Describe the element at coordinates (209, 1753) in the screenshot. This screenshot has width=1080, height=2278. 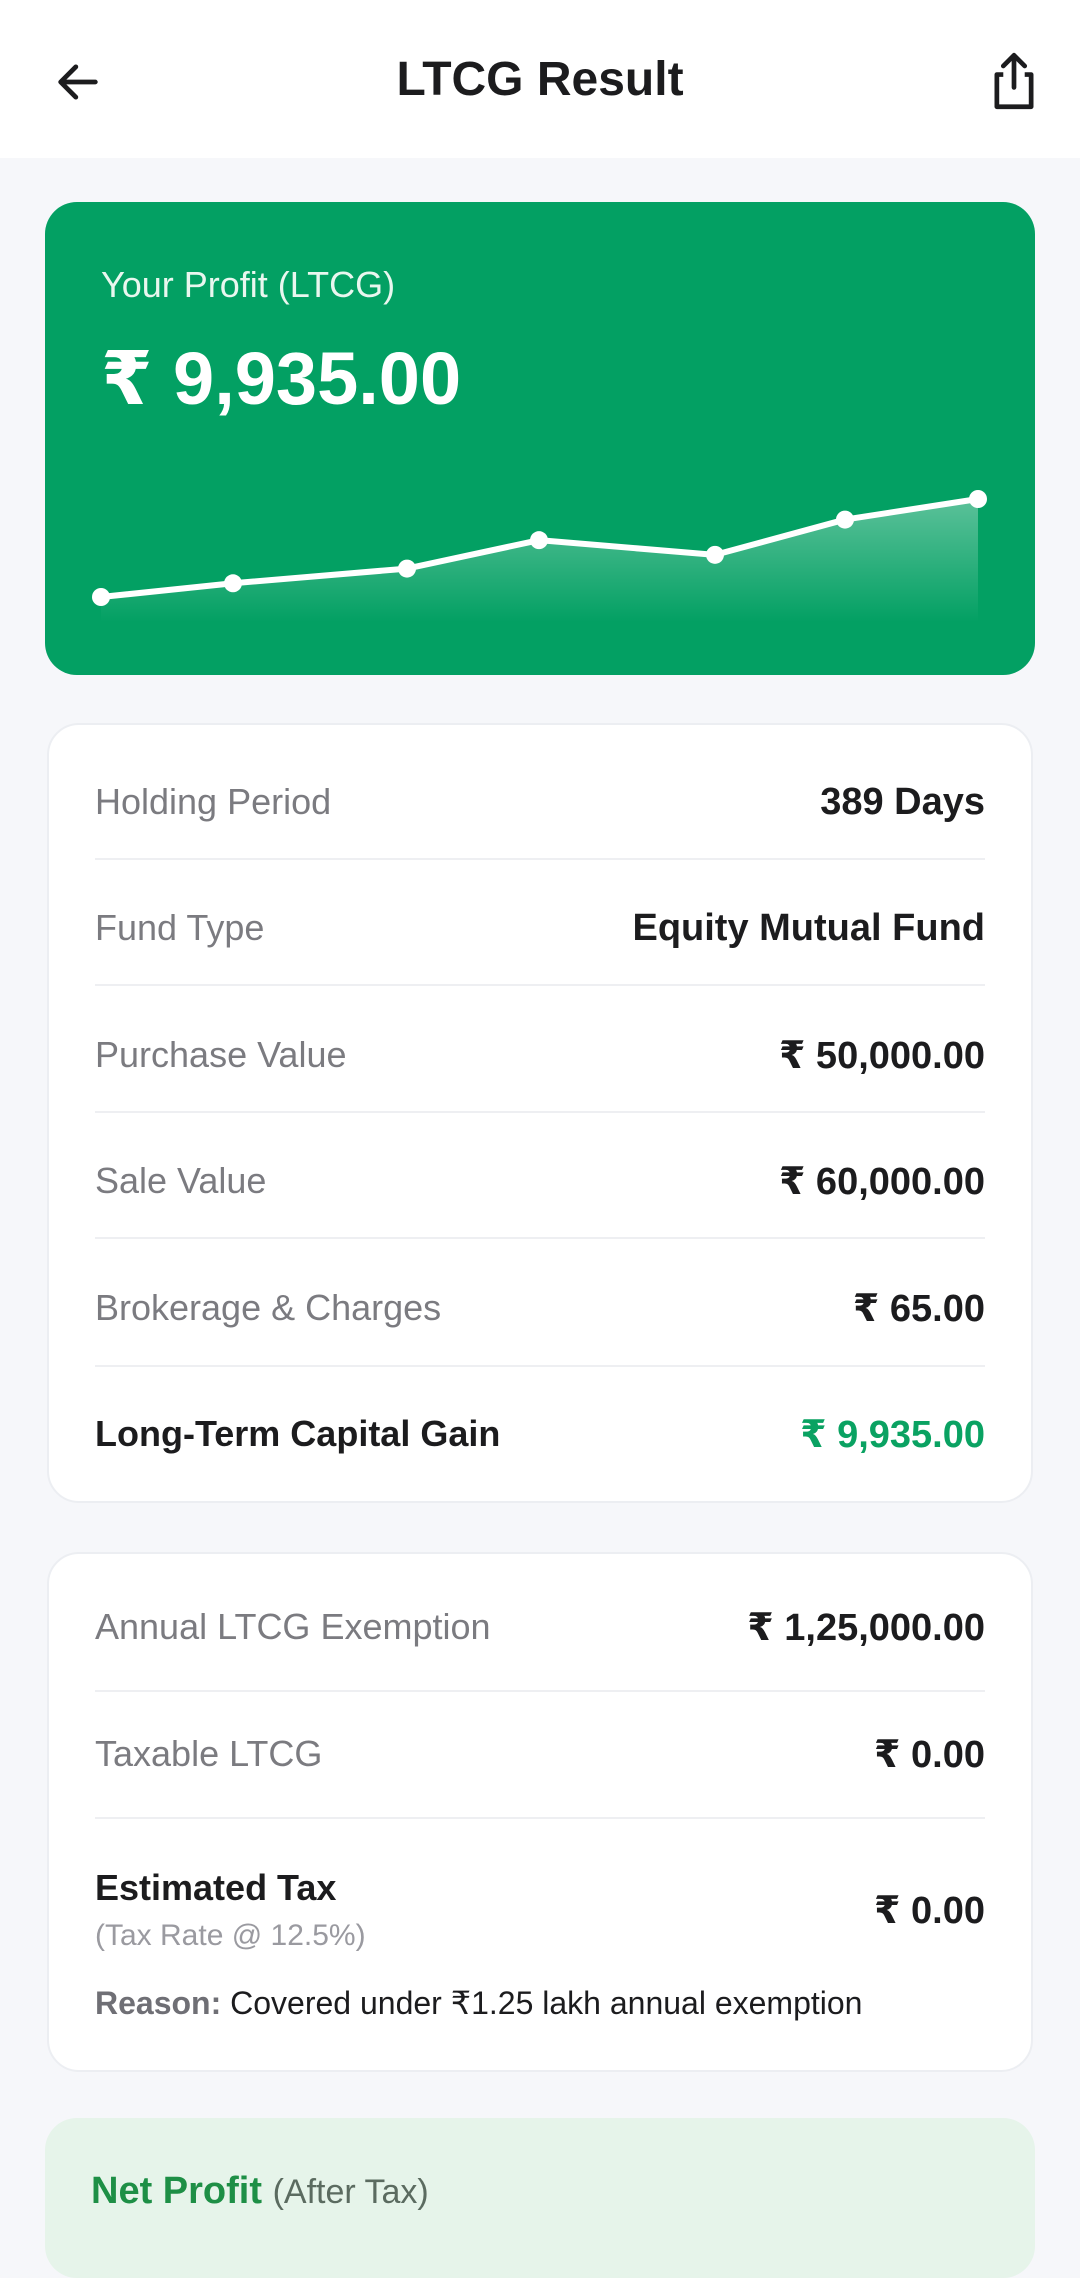
I see `row-label: Taxable LTCG` at that location.